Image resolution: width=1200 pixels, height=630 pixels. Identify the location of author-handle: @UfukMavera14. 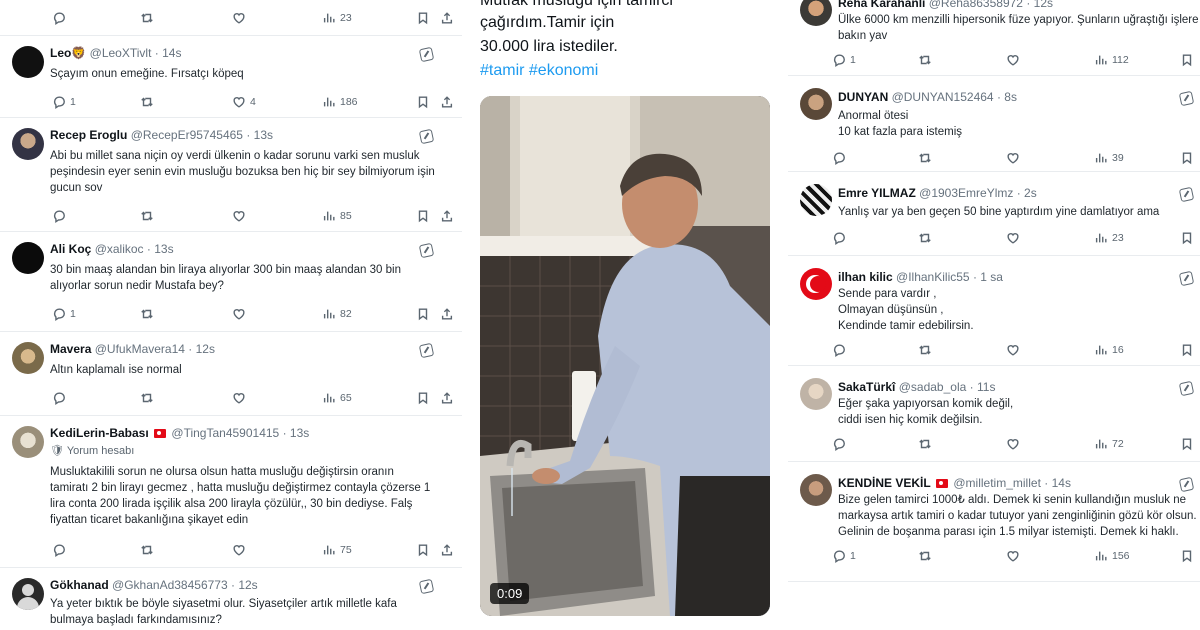
(140, 349).